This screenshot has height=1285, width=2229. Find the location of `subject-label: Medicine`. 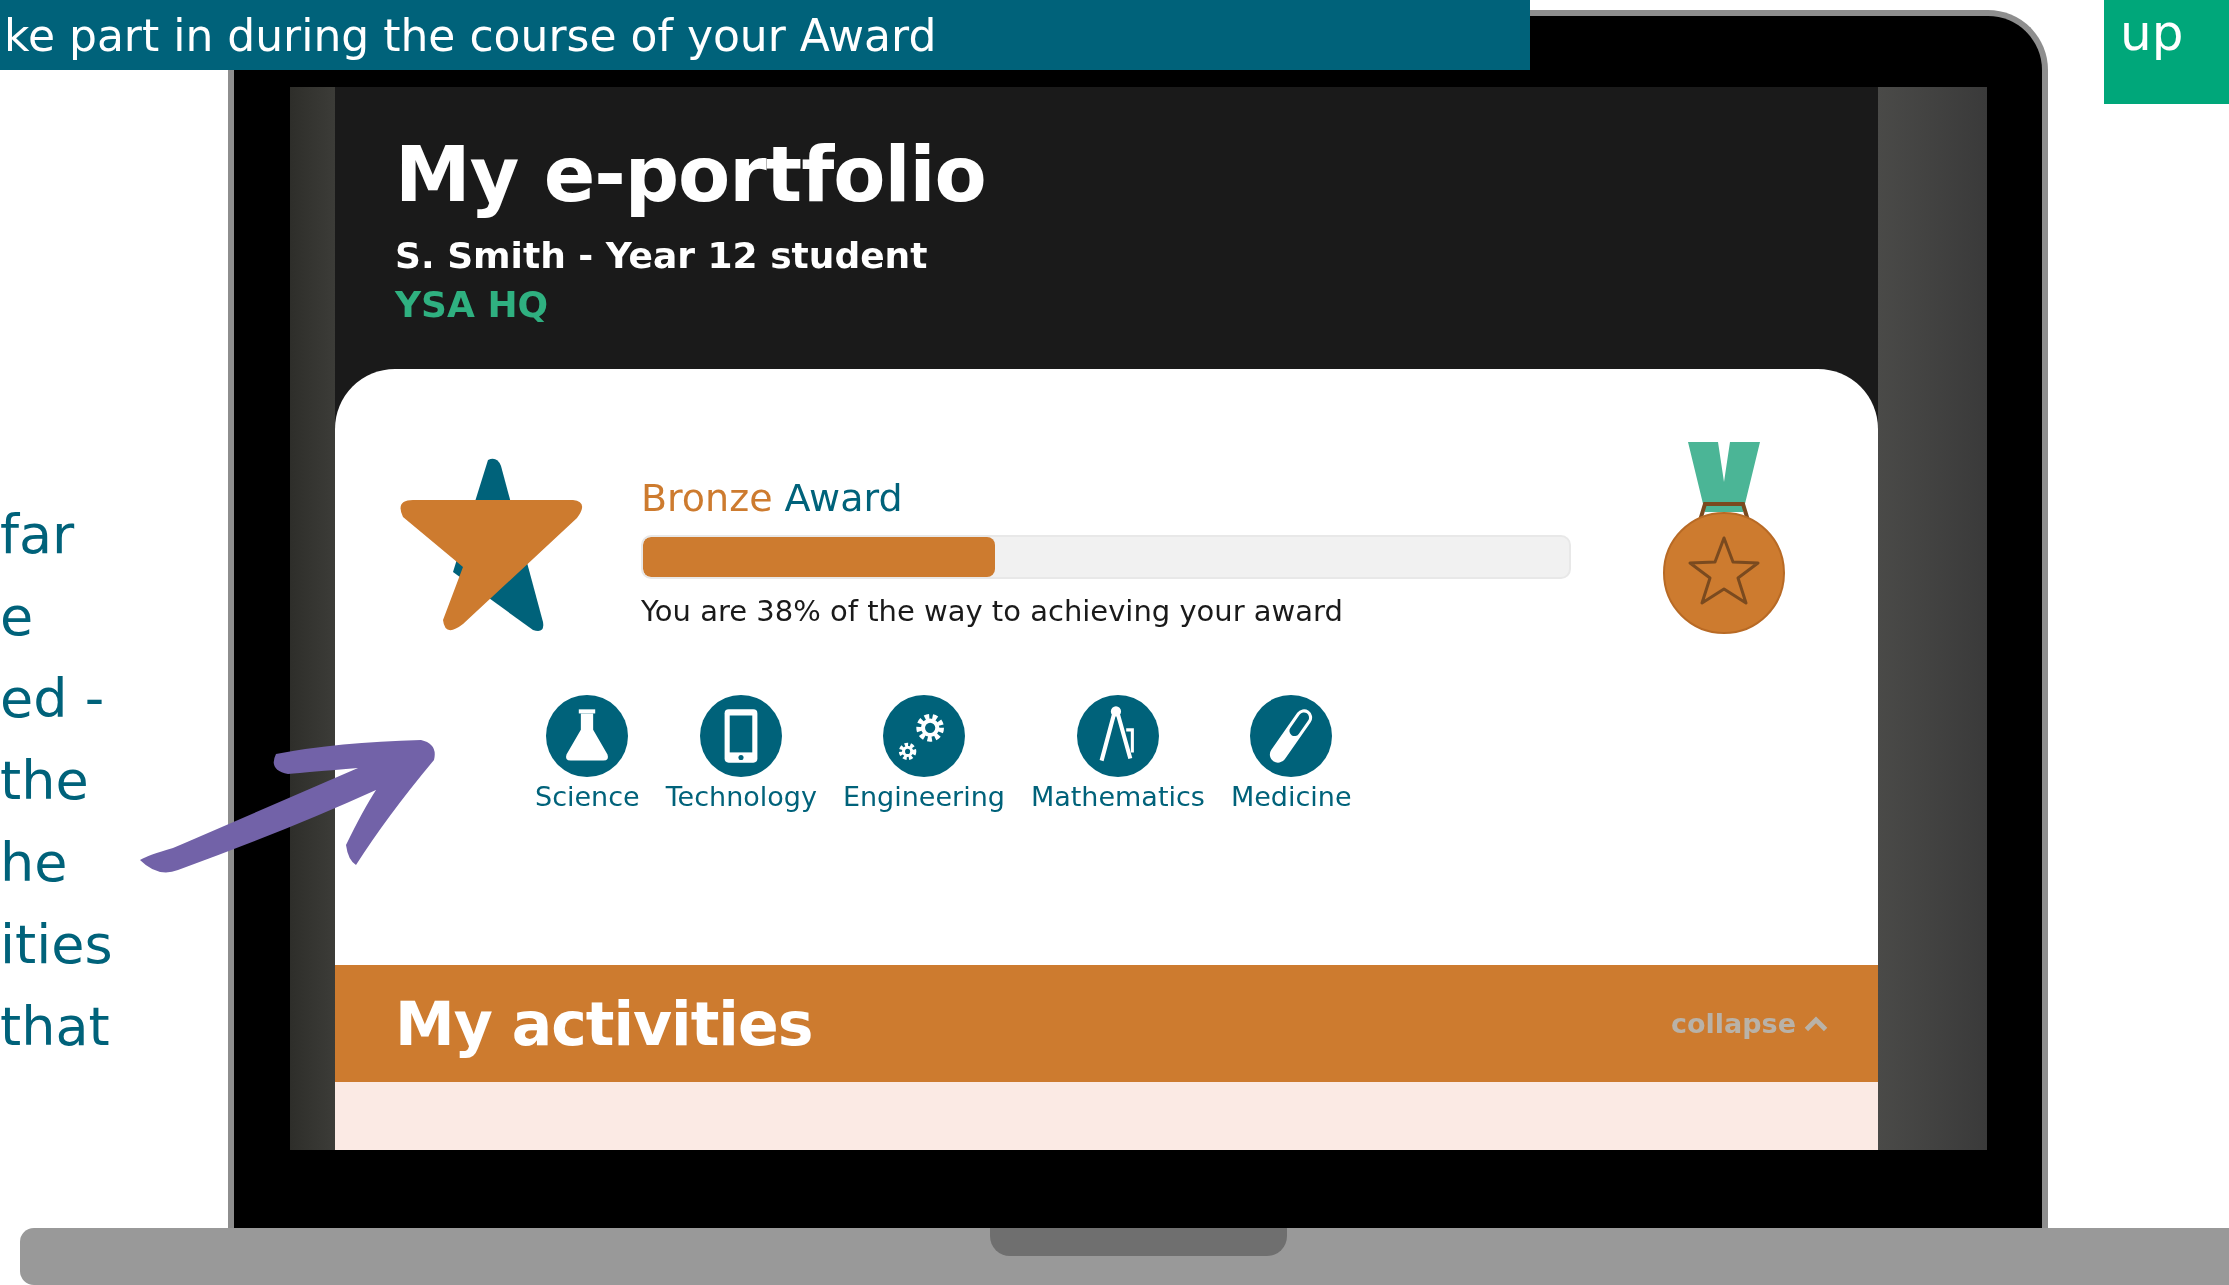

subject-label: Medicine is located at coordinates (1291, 797).